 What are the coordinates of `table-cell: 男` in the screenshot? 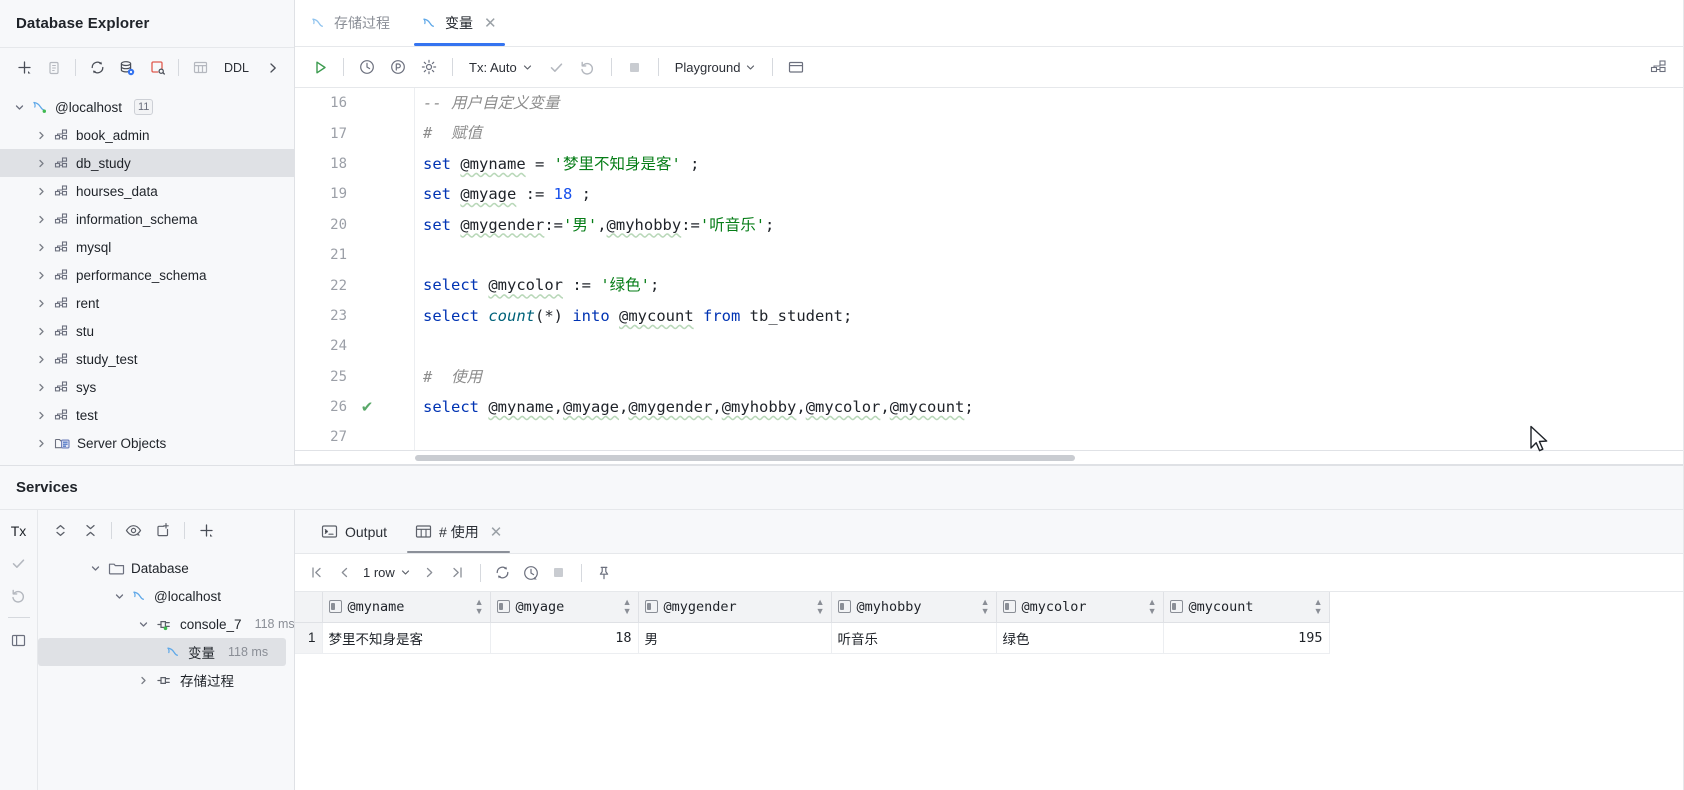 It's located at (735, 638).